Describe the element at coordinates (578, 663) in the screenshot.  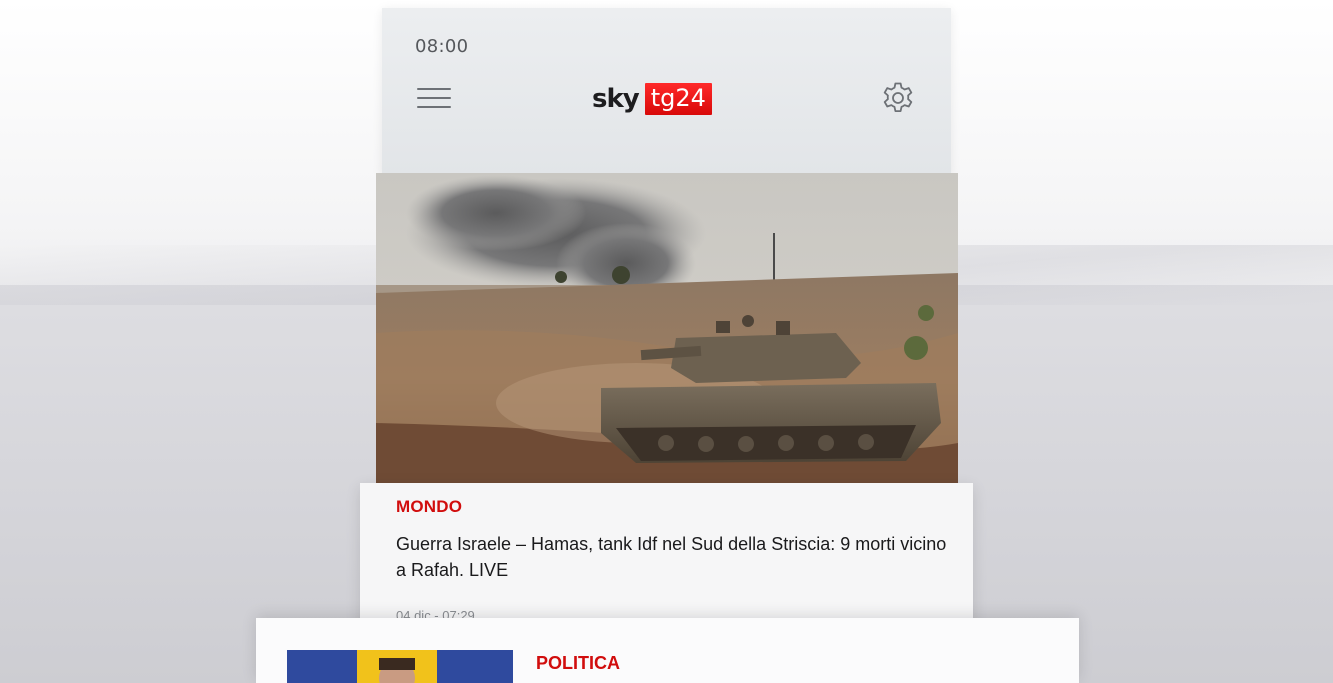
I see `next-article-category: POLITICA` at that location.